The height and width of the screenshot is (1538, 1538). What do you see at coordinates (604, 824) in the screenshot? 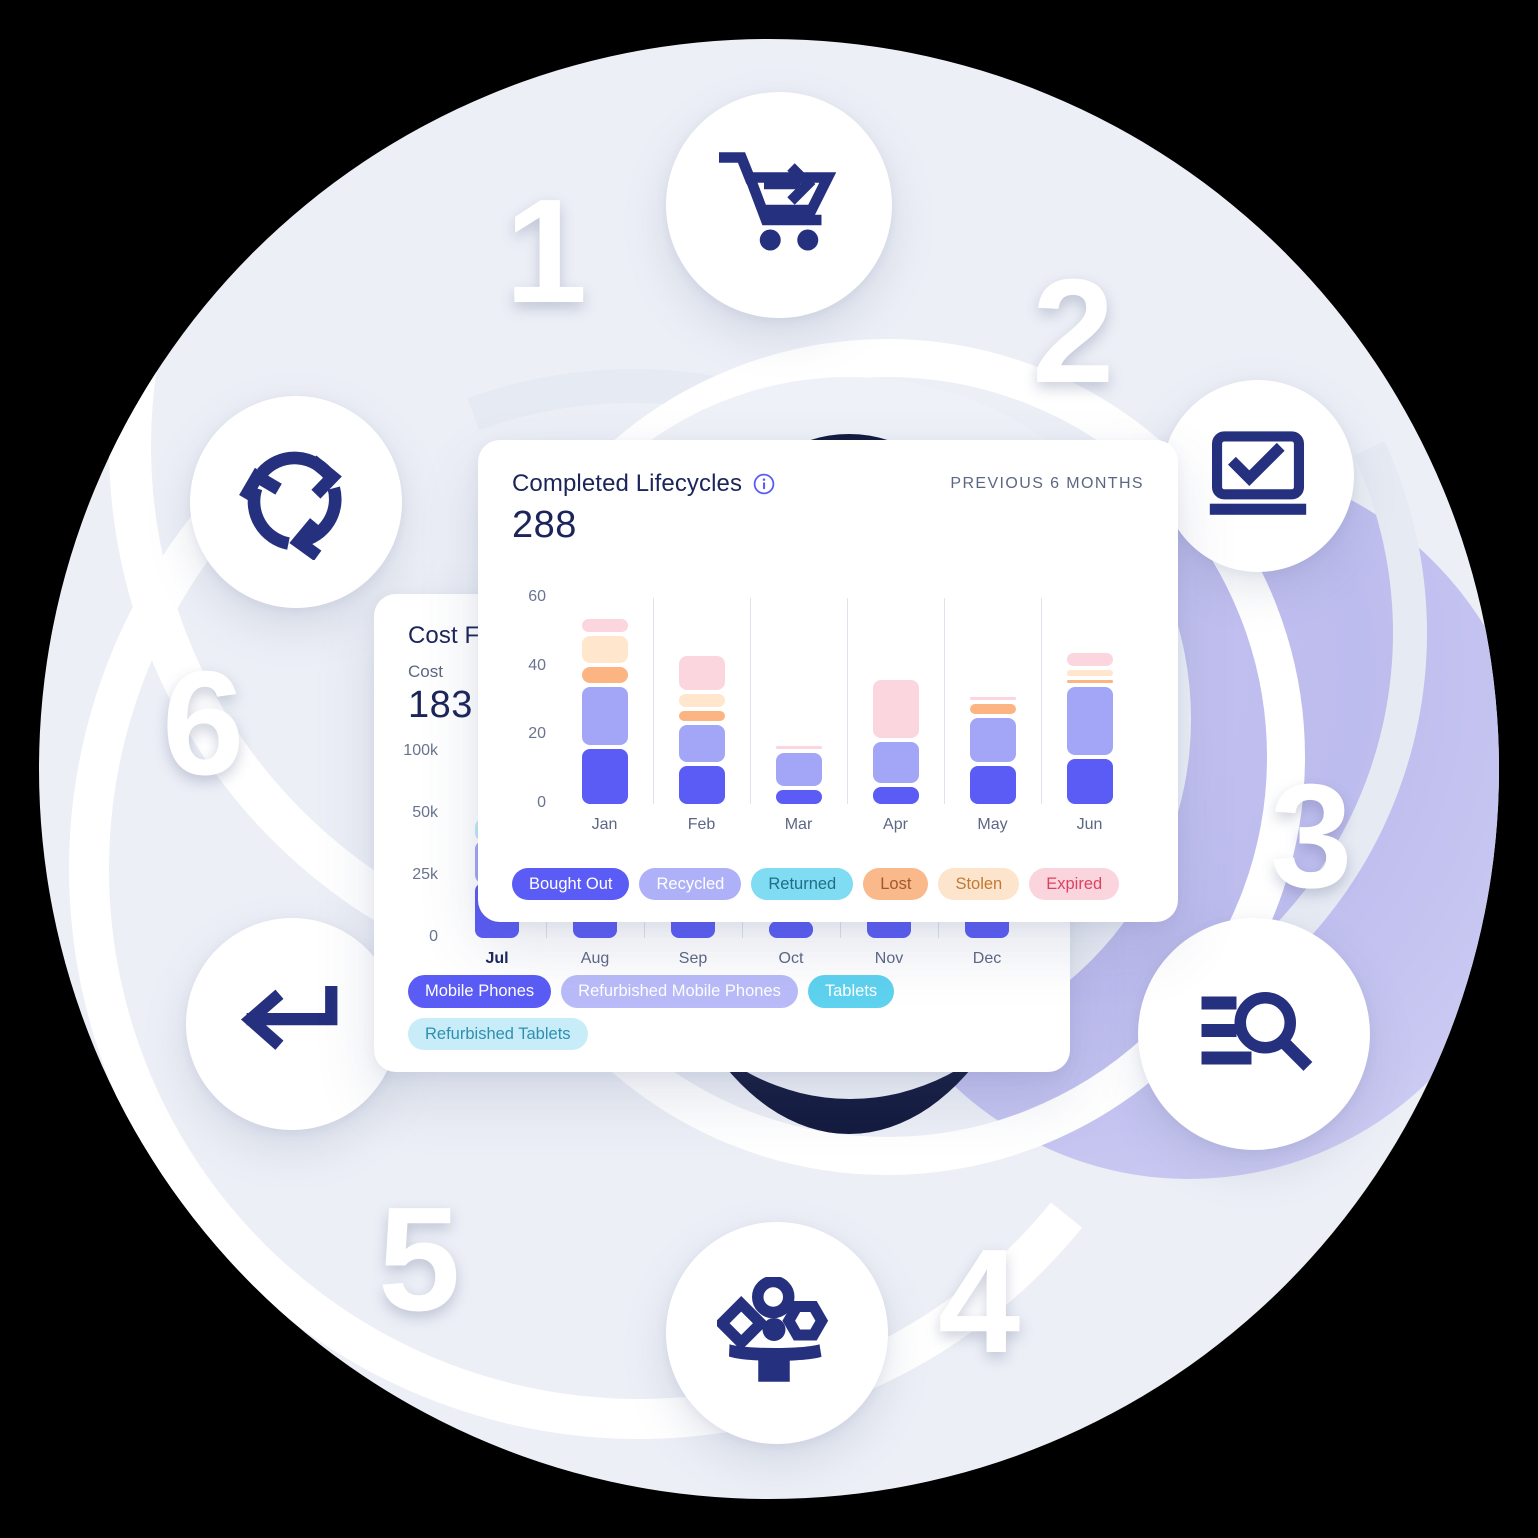
I see `x-axis-label: Jan` at bounding box center [604, 824].